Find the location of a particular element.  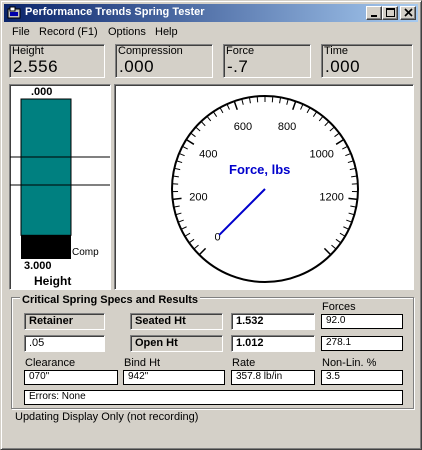

bind-ht-label: Bind Ht is located at coordinates (142, 363).